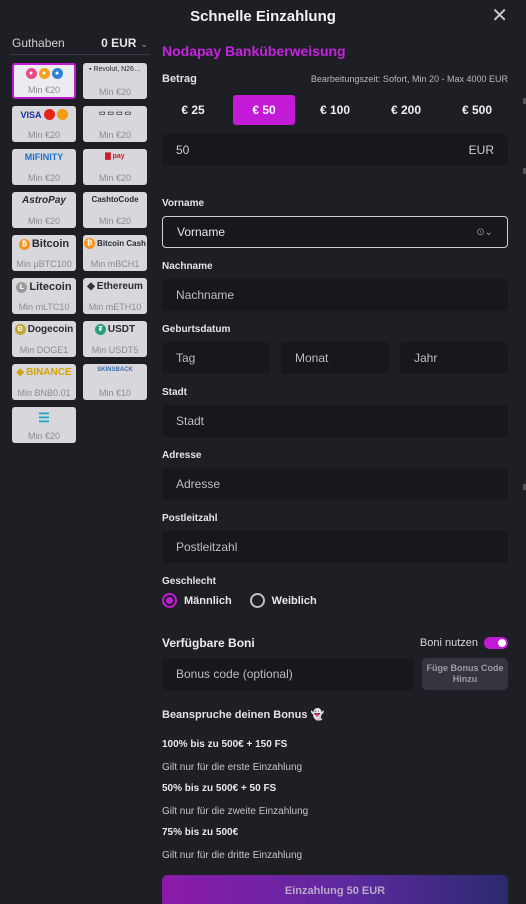 The image size is (526, 904). What do you see at coordinates (254, 51) in the screenshot?
I see `method-title: Nodapay Banküberweisung` at bounding box center [254, 51].